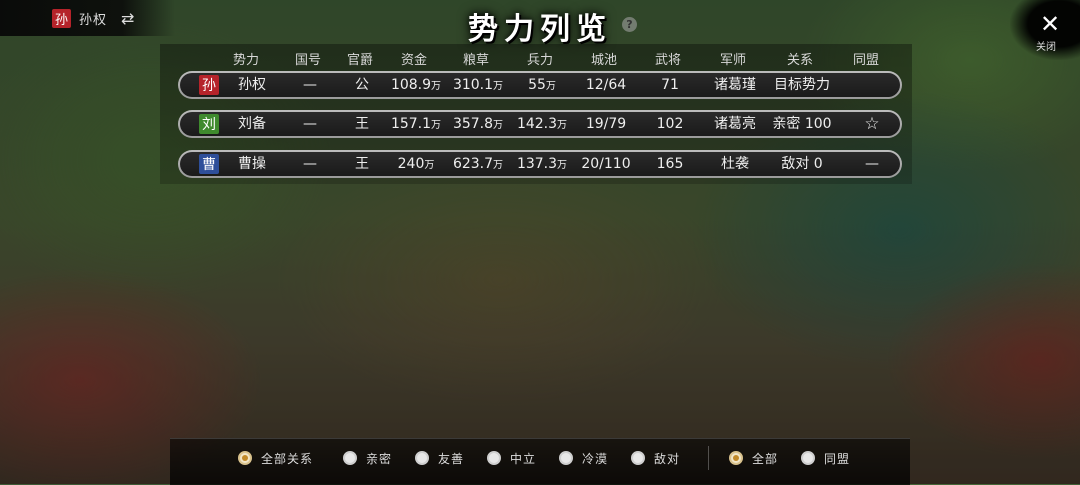 This screenshot has height=485, width=1080. Describe the element at coordinates (604, 60) in the screenshot. I see `header-cities: 城池` at that location.